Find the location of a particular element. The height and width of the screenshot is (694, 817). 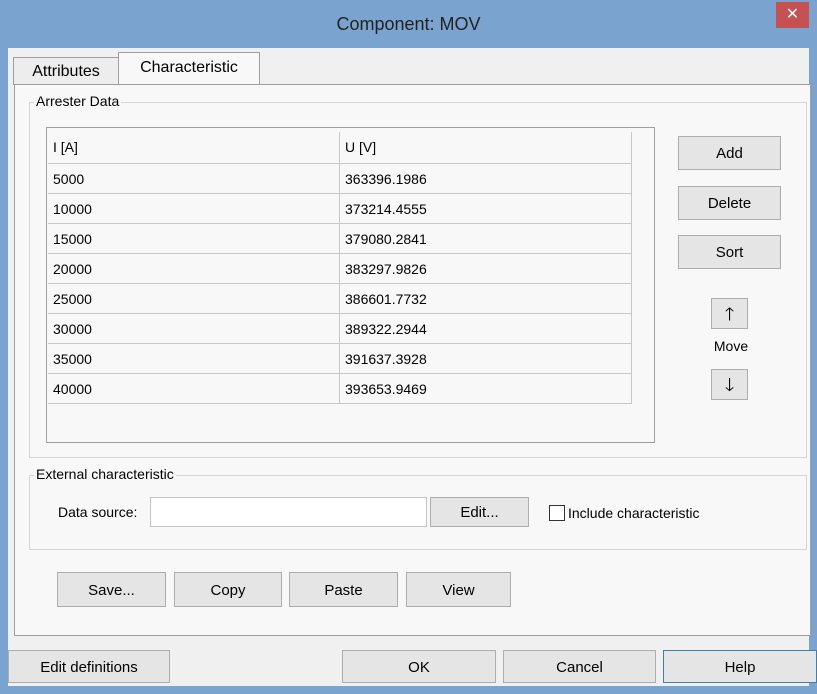

paste-button: Paste is located at coordinates (343, 589).